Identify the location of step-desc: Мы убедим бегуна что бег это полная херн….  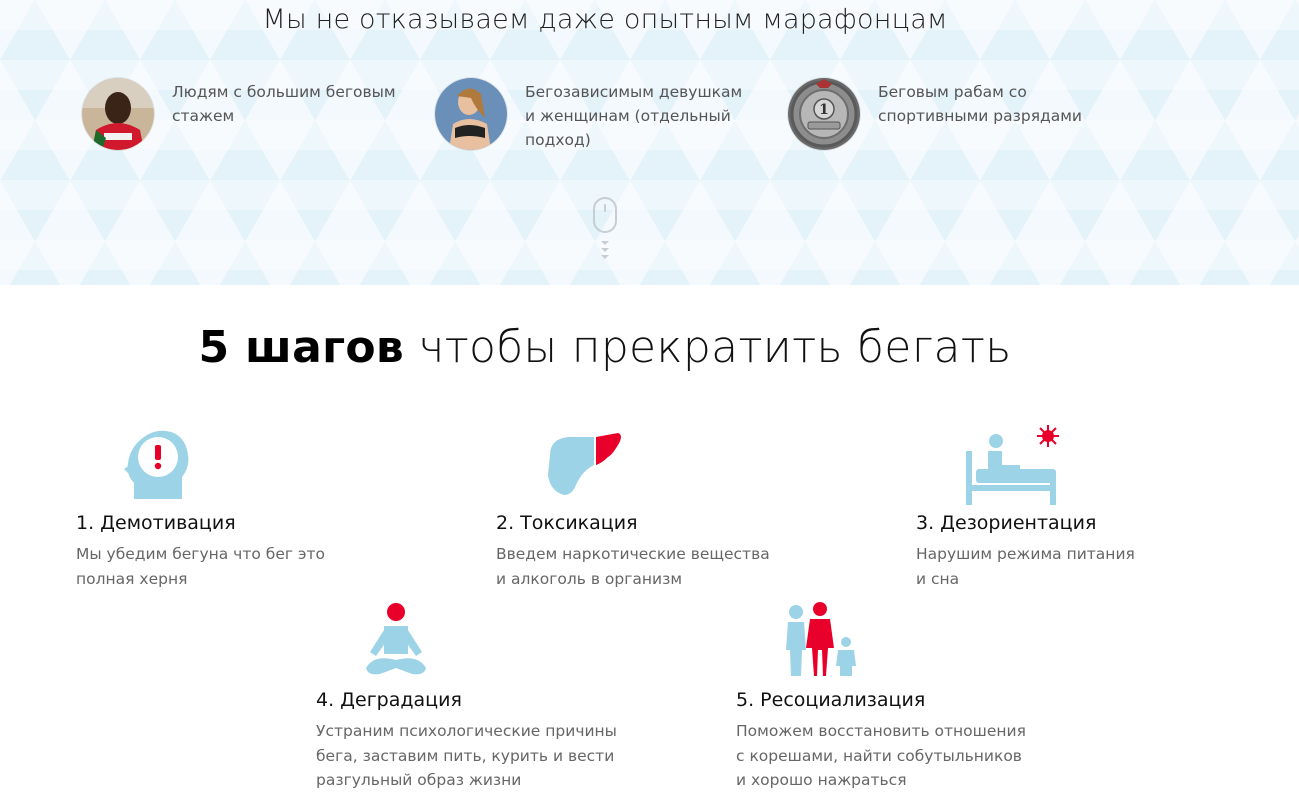
(200, 566).